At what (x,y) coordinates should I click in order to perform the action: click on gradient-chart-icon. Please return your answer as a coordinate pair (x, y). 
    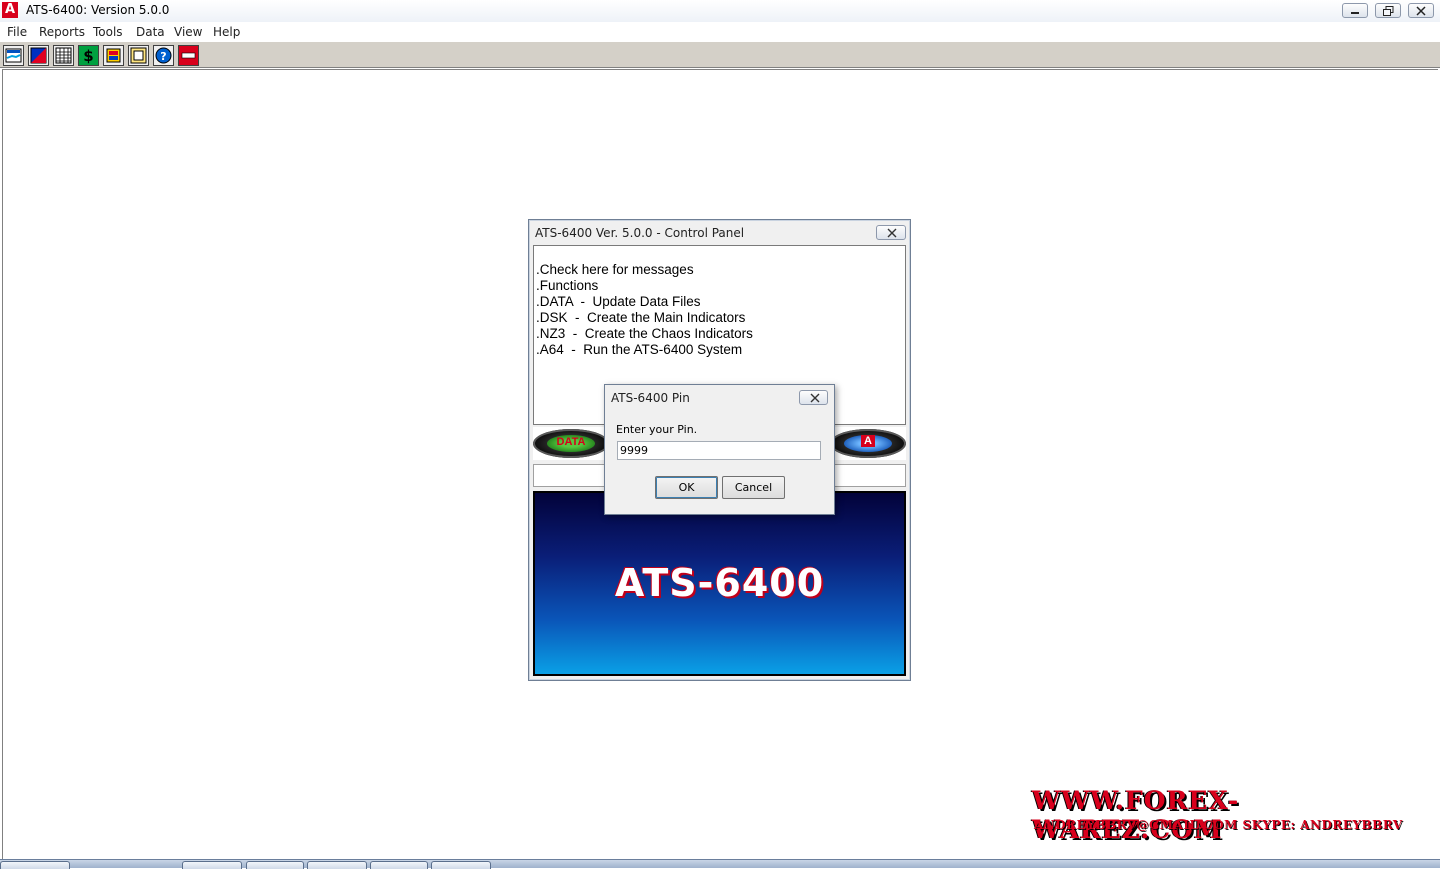
    Looking at the image, I should click on (38, 55).